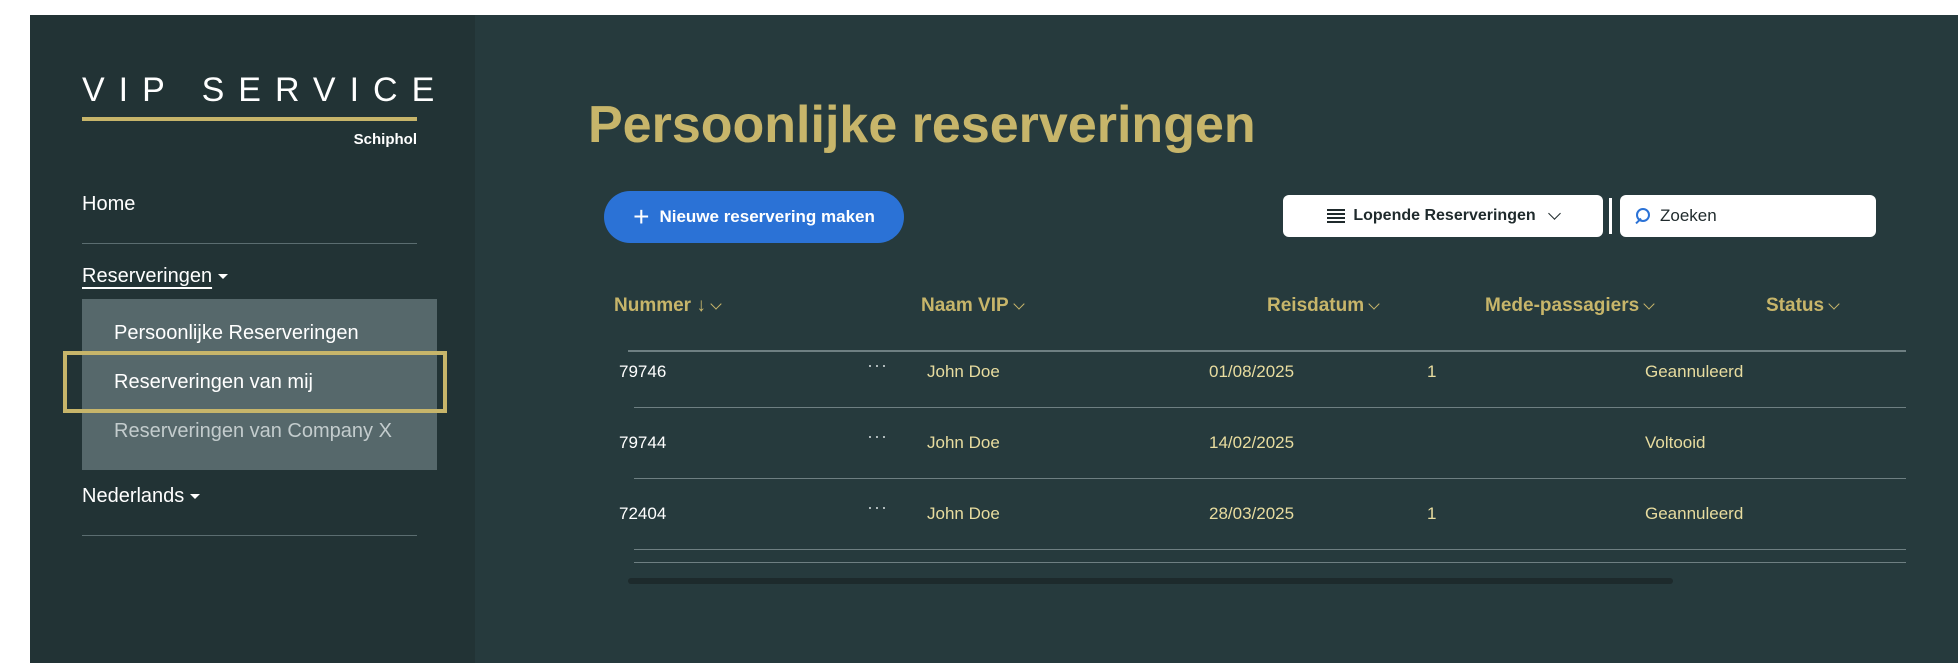  I want to click on column-header-mede-passagiers: Mede-passagiers, so click(1570, 306).